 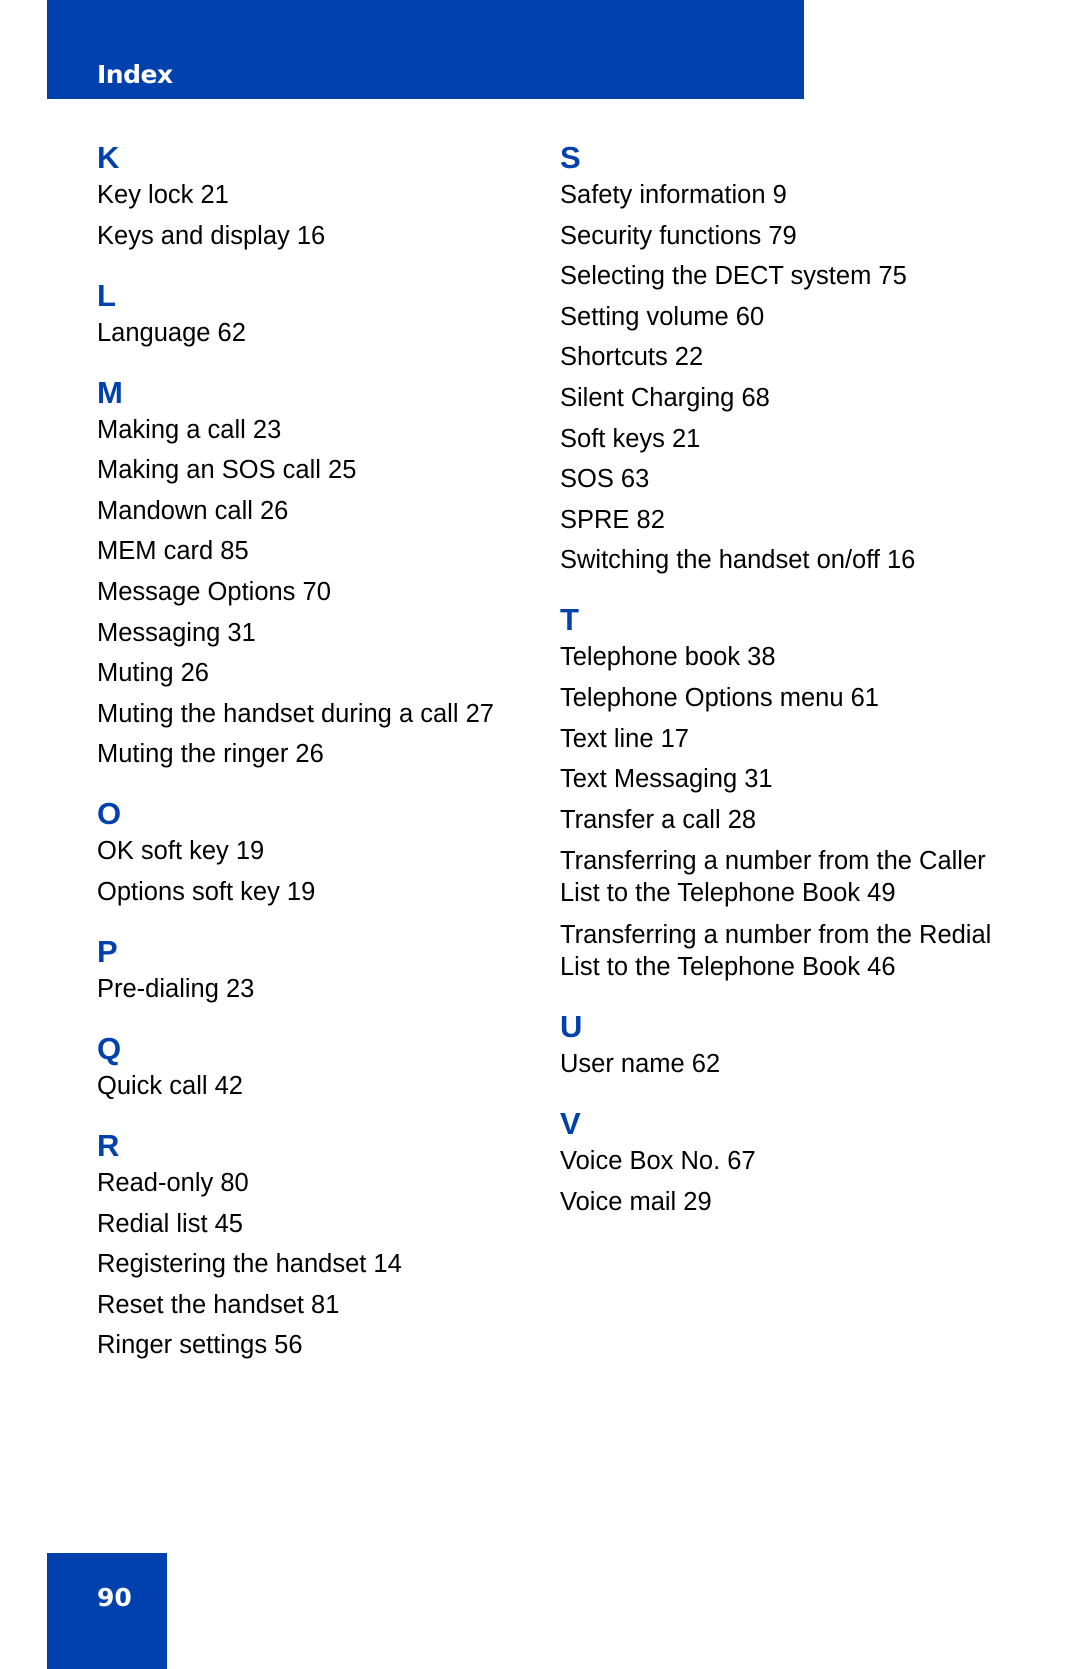 What do you see at coordinates (317, 1065) in the screenshot?
I see `index-section-q: Q Quick call 42` at bounding box center [317, 1065].